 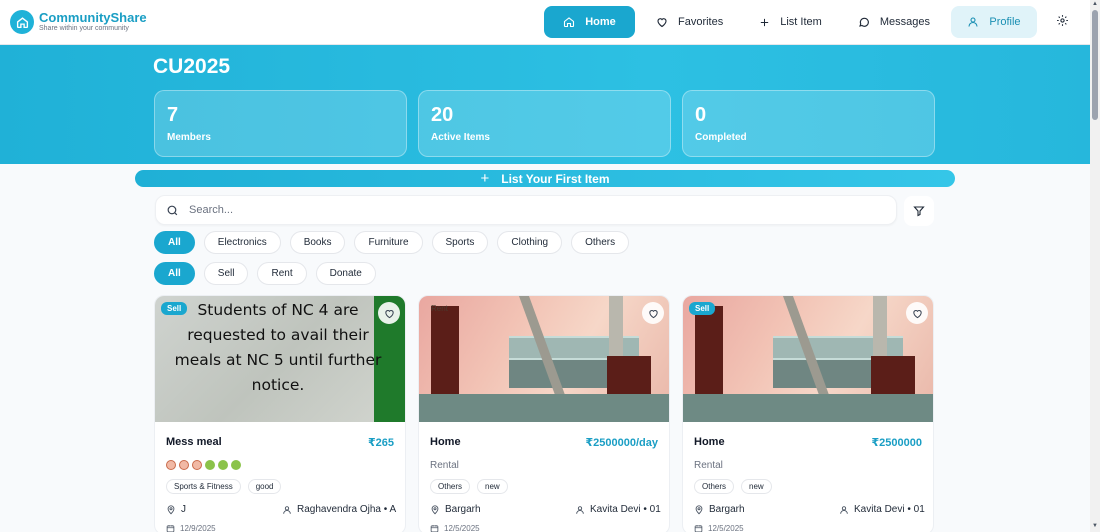 I want to click on nav-home-label: Home, so click(x=600, y=22).